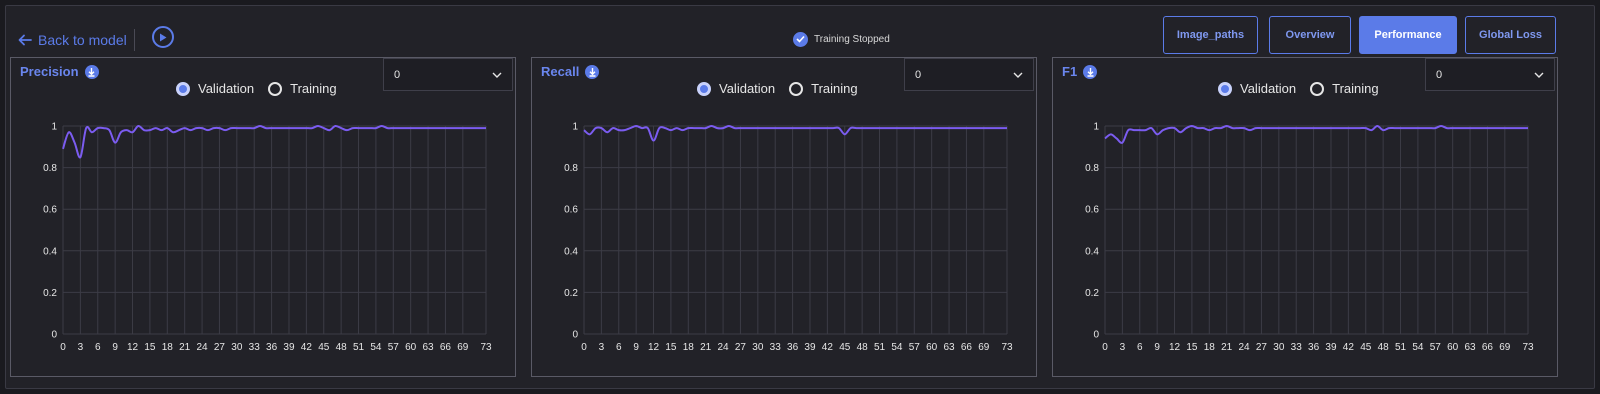  What do you see at coordinates (1298, 88) in the screenshot?
I see `series-toggle: Validation Training` at bounding box center [1298, 88].